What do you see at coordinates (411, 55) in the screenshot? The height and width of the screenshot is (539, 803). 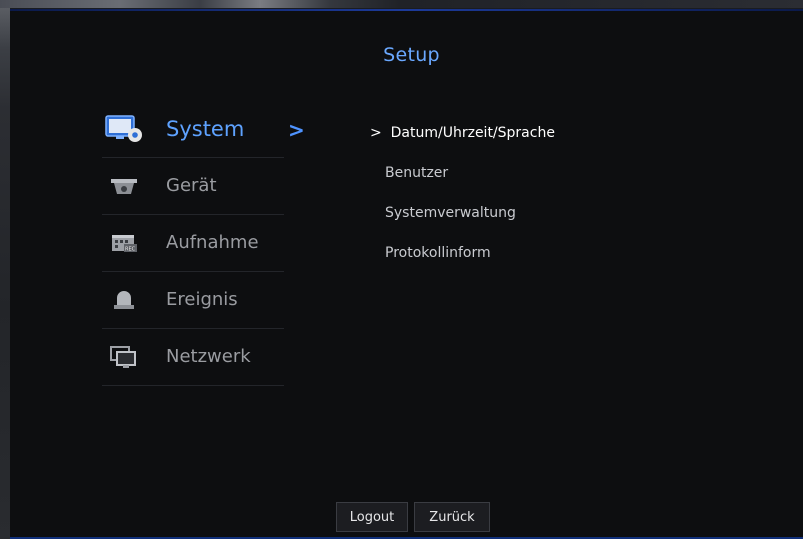 I see `page-title: Setup` at bounding box center [411, 55].